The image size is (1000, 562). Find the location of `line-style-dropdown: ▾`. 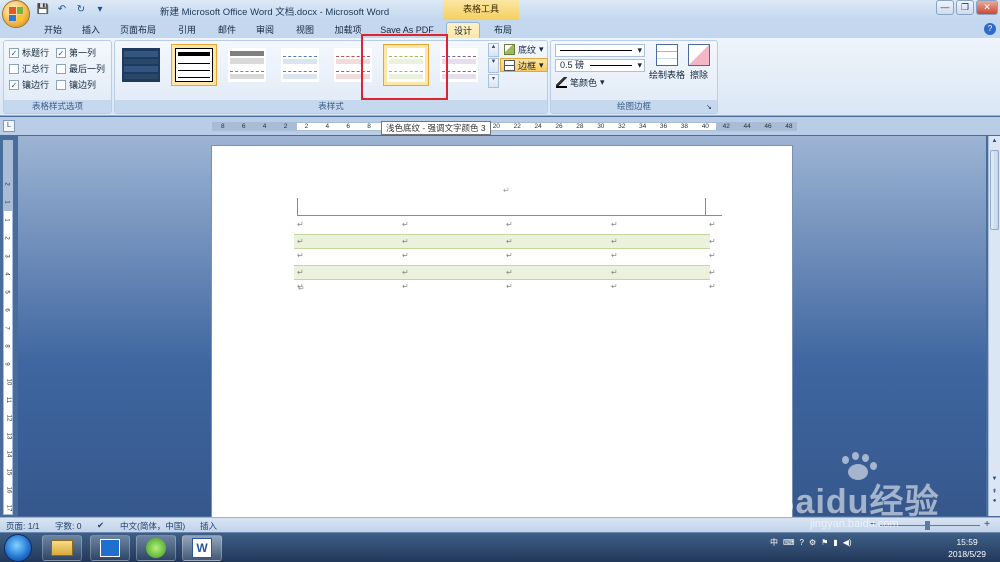

line-style-dropdown: ▾ is located at coordinates (600, 50).